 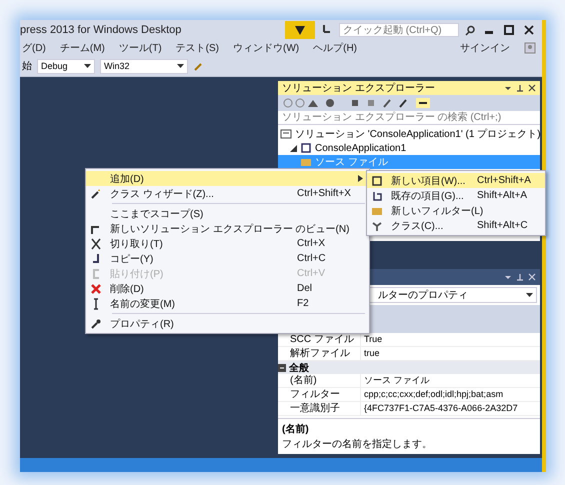 I want to click on sign-in-link: サインイン, so click(x=485, y=48).